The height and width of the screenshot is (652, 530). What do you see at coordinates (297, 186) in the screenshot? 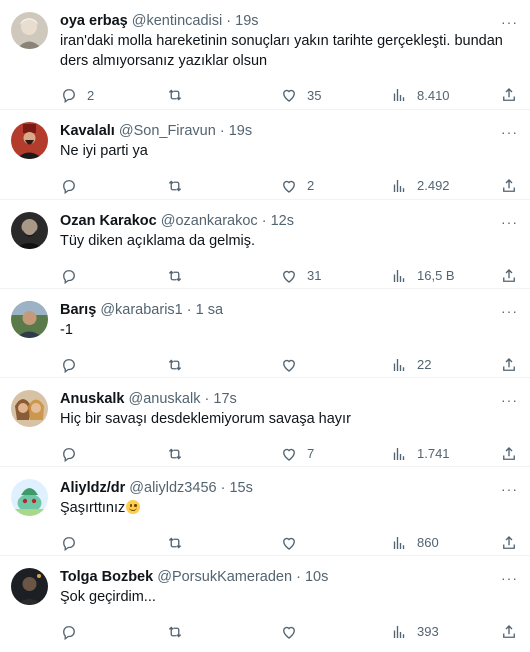
I see `like-button: 2` at bounding box center [297, 186].